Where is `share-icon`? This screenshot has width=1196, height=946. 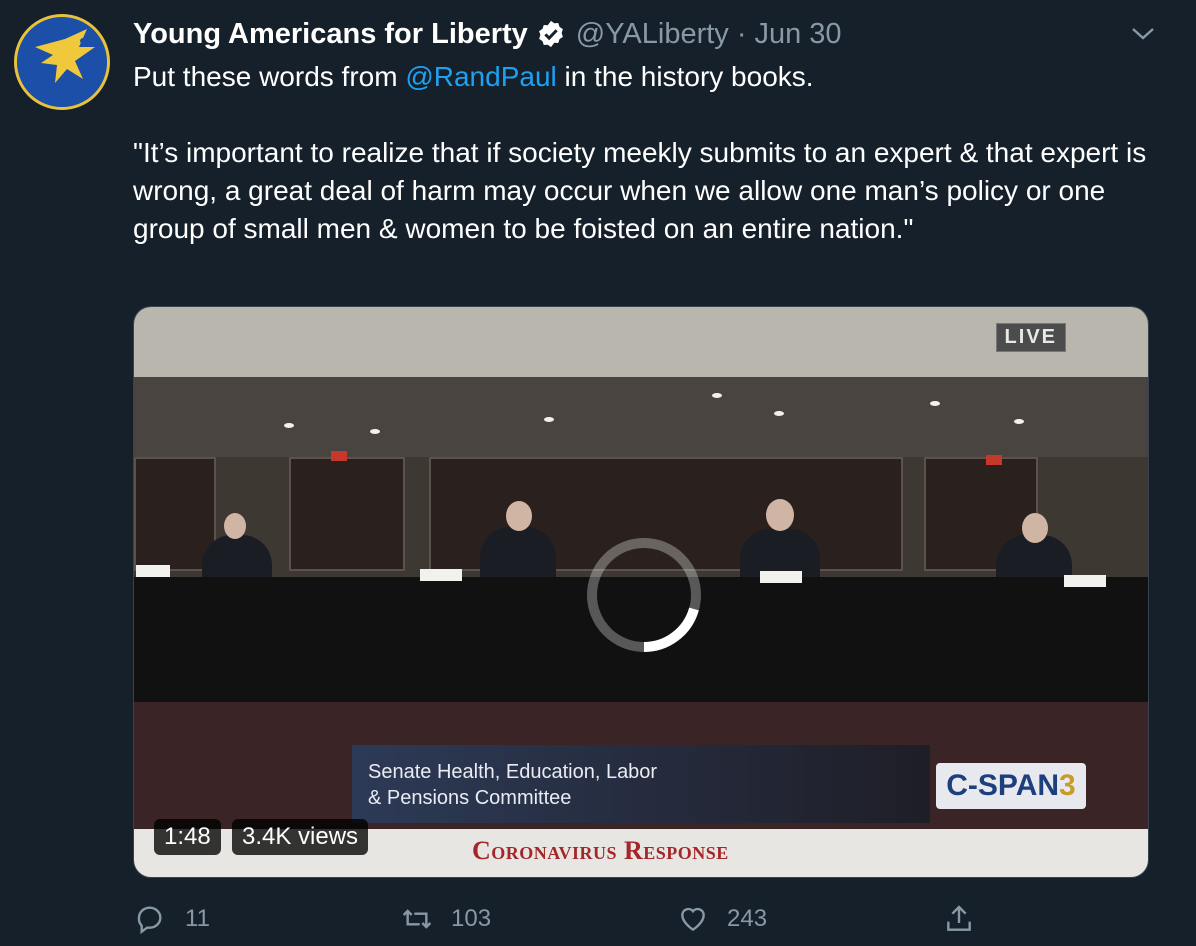 share-icon is located at coordinates (959, 918).